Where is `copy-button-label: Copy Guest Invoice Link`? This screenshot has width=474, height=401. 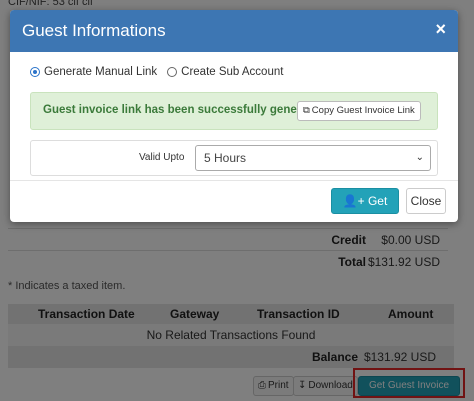 copy-button-label: Copy Guest Invoice Link is located at coordinates (363, 110).